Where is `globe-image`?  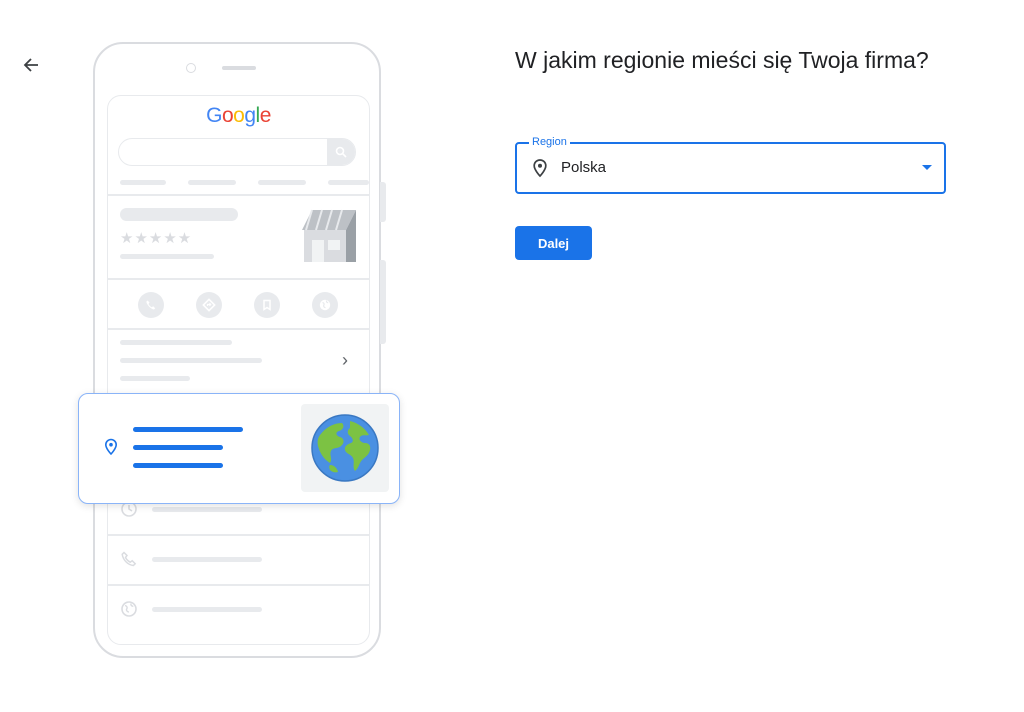
globe-image is located at coordinates (345, 448).